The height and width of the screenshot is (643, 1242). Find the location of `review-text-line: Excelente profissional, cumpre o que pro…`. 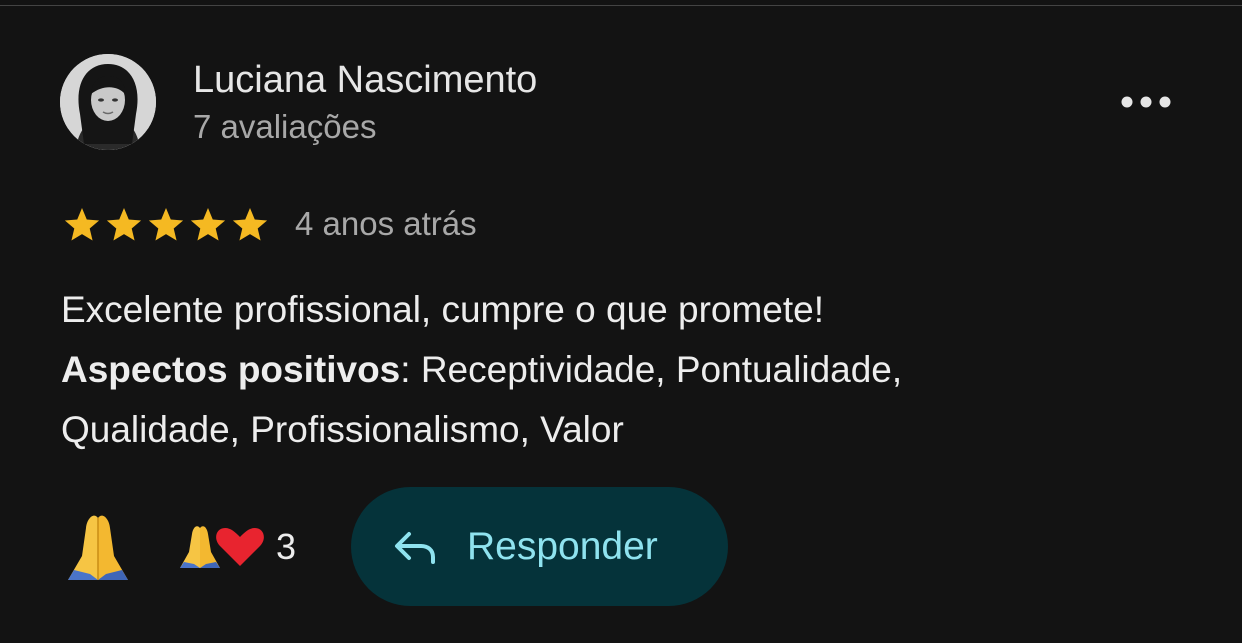

review-text-line: Excelente profissional, cumpre o que pro… is located at coordinates (443, 309).